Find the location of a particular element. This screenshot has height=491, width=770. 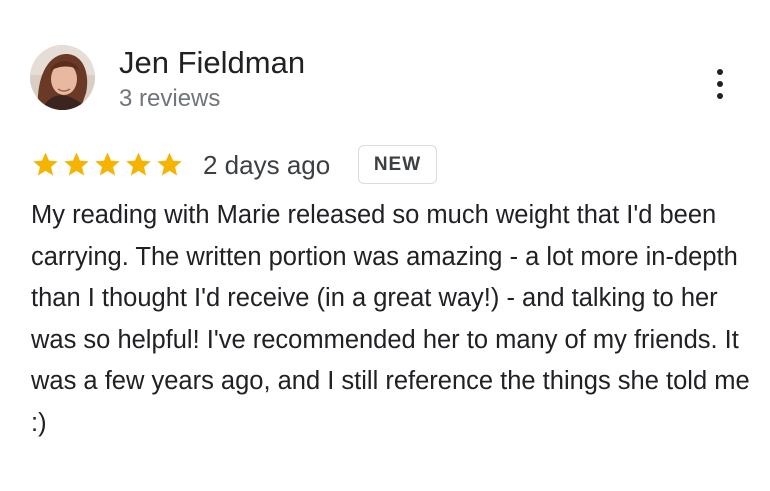

more-options-button is located at coordinates (720, 84).